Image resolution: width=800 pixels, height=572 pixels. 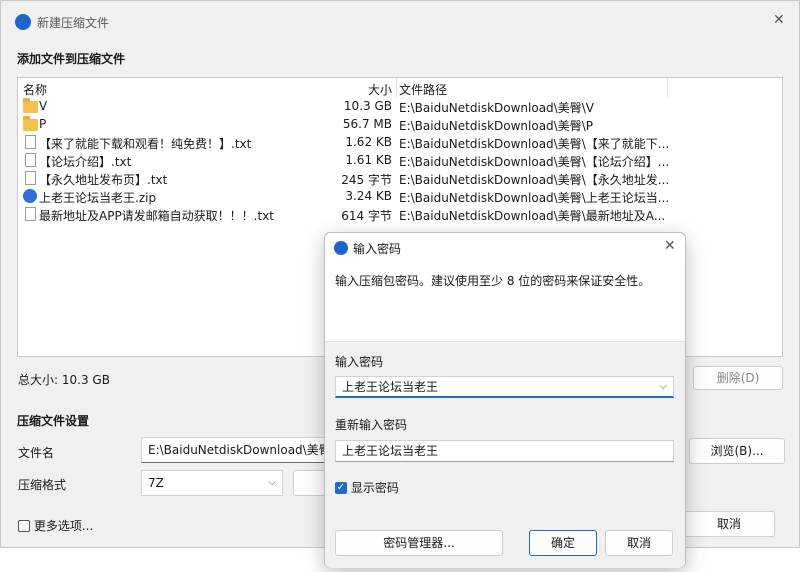 I want to click on column-header-path: 文件路径, so click(x=423, y=89).